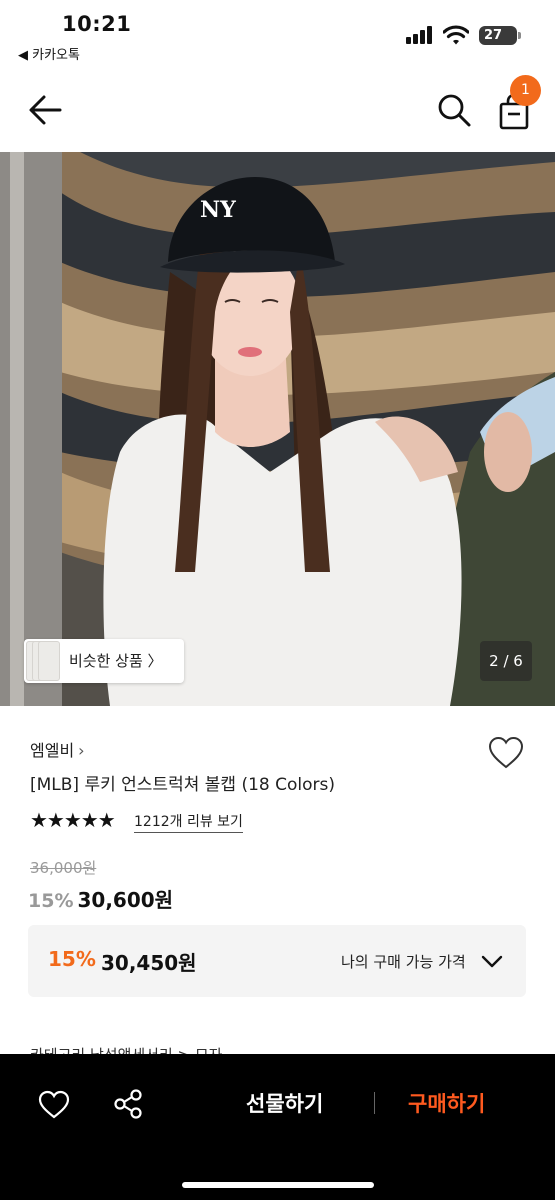 The width and height of the screenshot is (555, 1200). I want to click on bottom-action-bar: 선물하기 구매하기, so click(277, 1127).